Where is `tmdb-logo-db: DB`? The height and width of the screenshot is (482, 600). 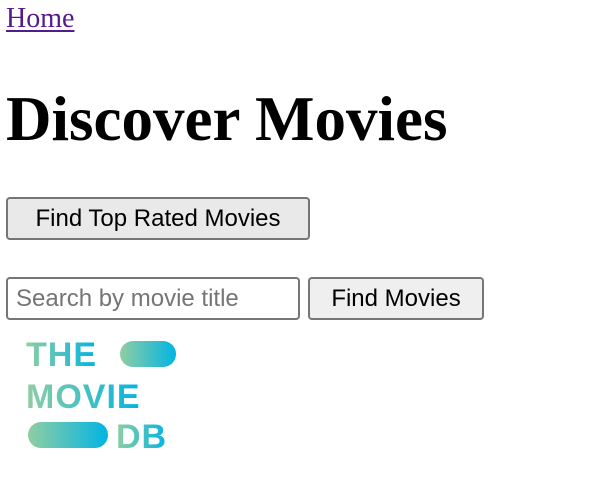 tmdb-logo-db: DB is located at coordinates (141, 435).